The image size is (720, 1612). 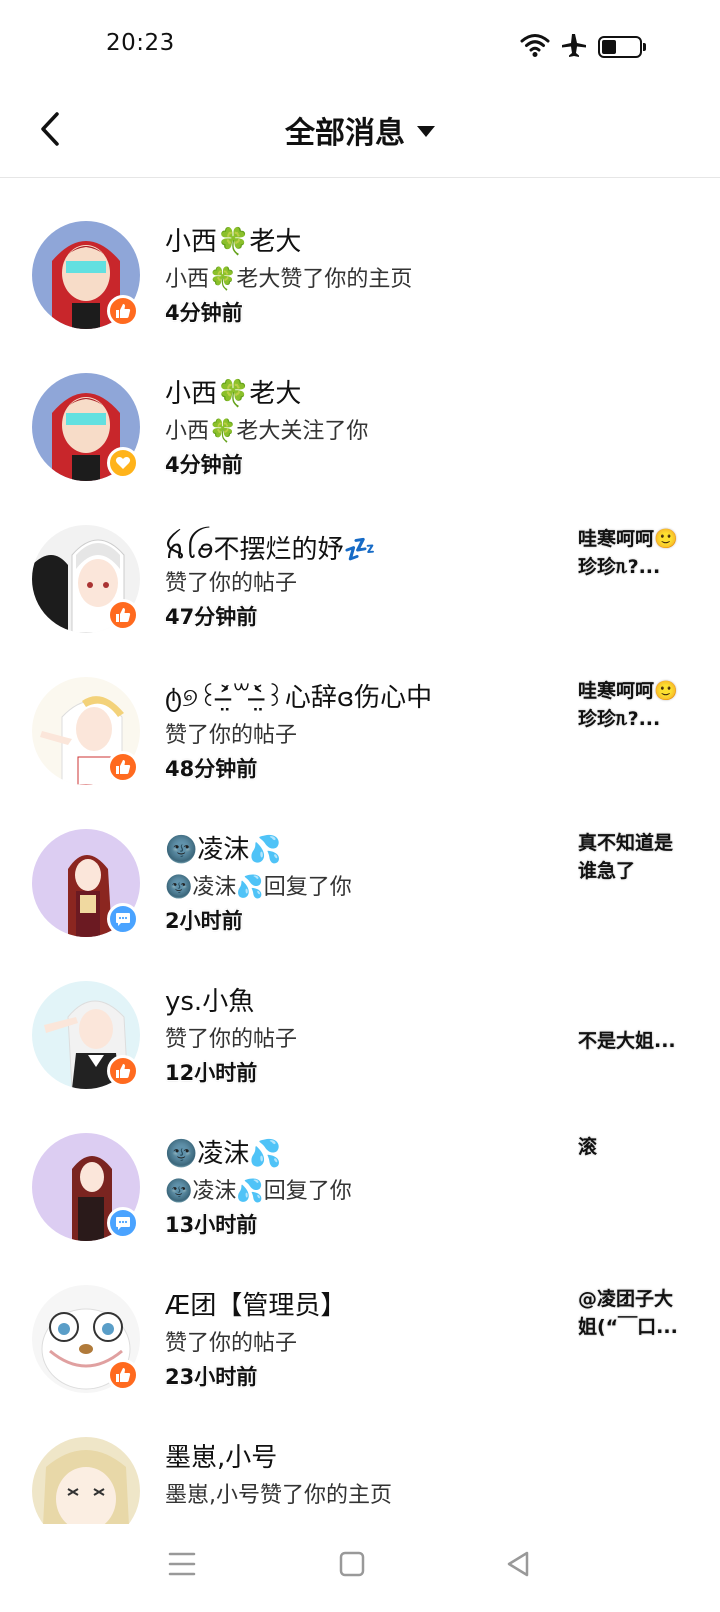 What do you see at coordinates (360, 296) in the screenshot?
I see `message-item: 小西🍀老大 小西🍀老大赞了你的主页 4分钟前` at bounding box center [360, 296].